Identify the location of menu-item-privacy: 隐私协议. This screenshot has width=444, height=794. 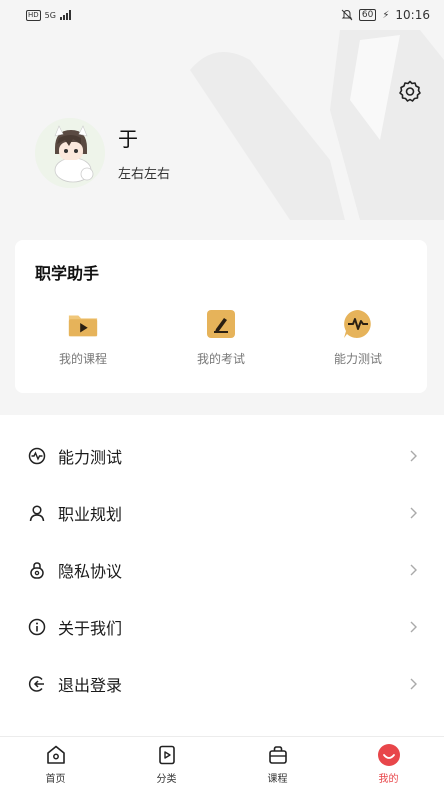
(222, 569).